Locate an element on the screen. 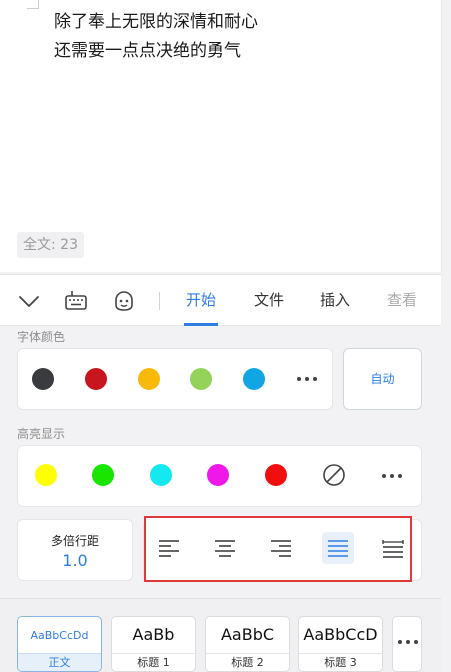 The image size is (451, 672). align-left-icon is located at coordinates (169, 548).